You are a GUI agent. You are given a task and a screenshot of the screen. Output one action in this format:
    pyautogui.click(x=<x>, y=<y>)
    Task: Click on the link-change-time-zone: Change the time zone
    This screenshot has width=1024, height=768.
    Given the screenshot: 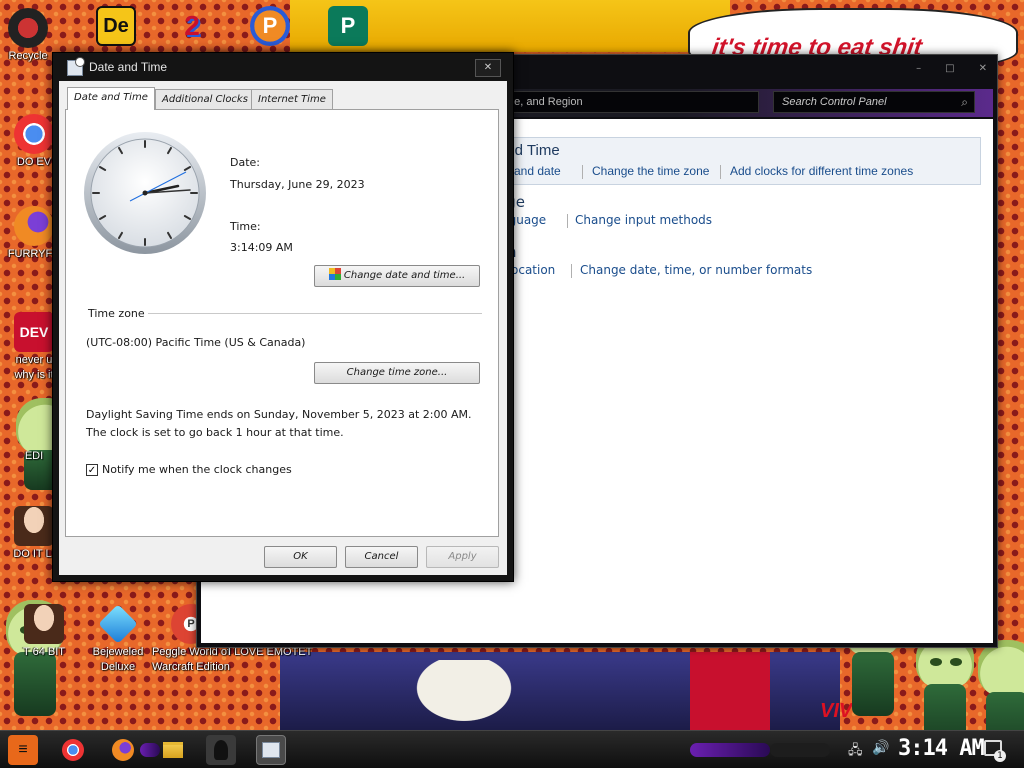 What is the action you would take?
    pyautogui.click(x=650, y=171)
    